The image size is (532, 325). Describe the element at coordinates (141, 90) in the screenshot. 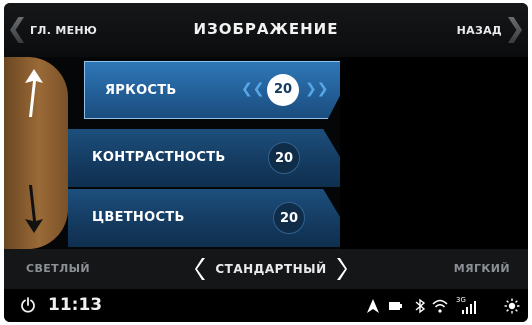

I see `setting-label: ЯРКОСТЬ` at that location.